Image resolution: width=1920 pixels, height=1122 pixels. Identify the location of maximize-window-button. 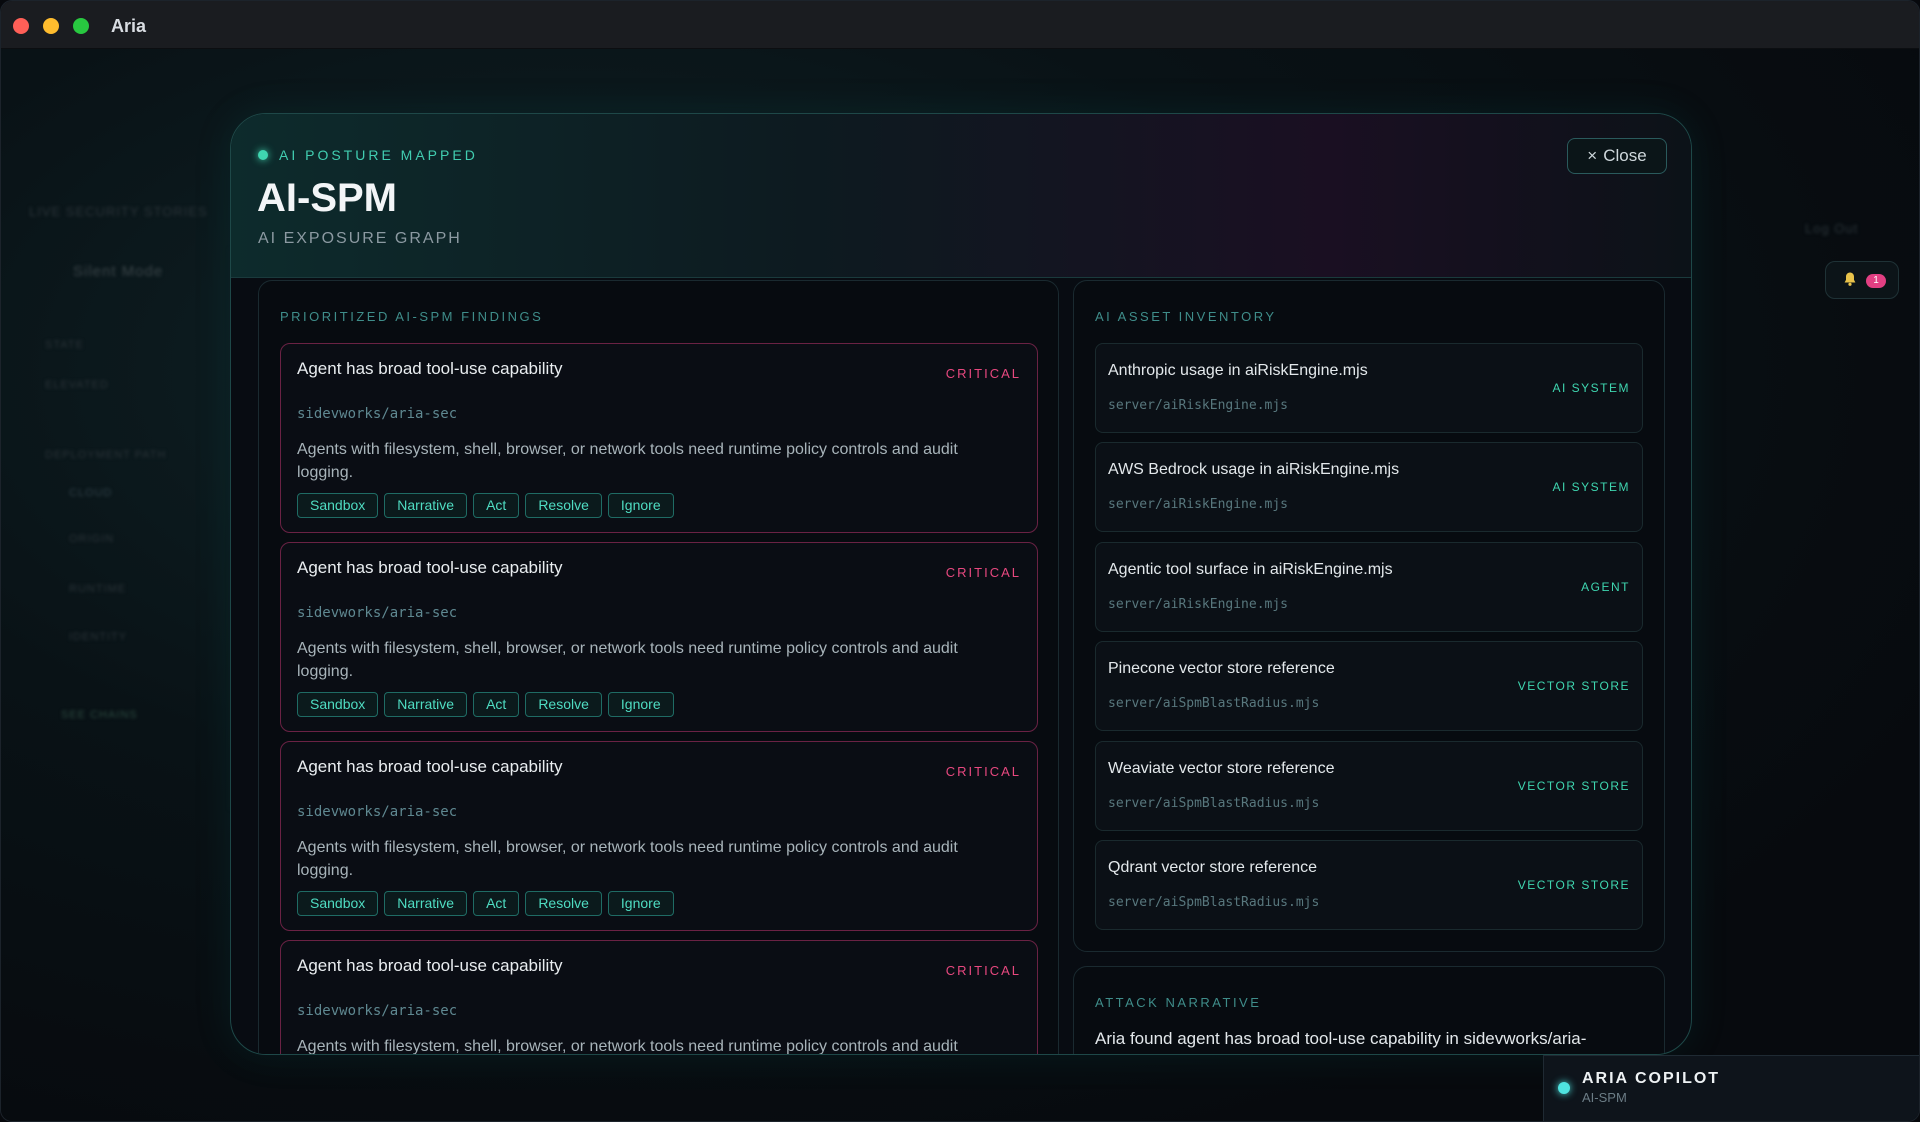
(81, 26).